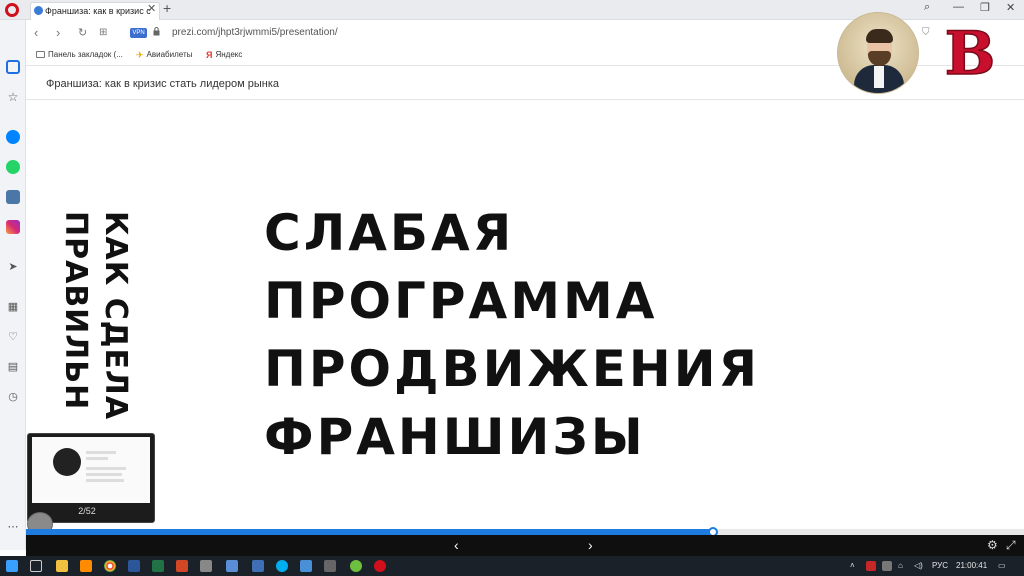 This screenshot has height=576, width=1024. What do you see at coordinates (926, 32) in the screenshot?
I see `shield-icon: ⛉` at bounding box center [926, 32].